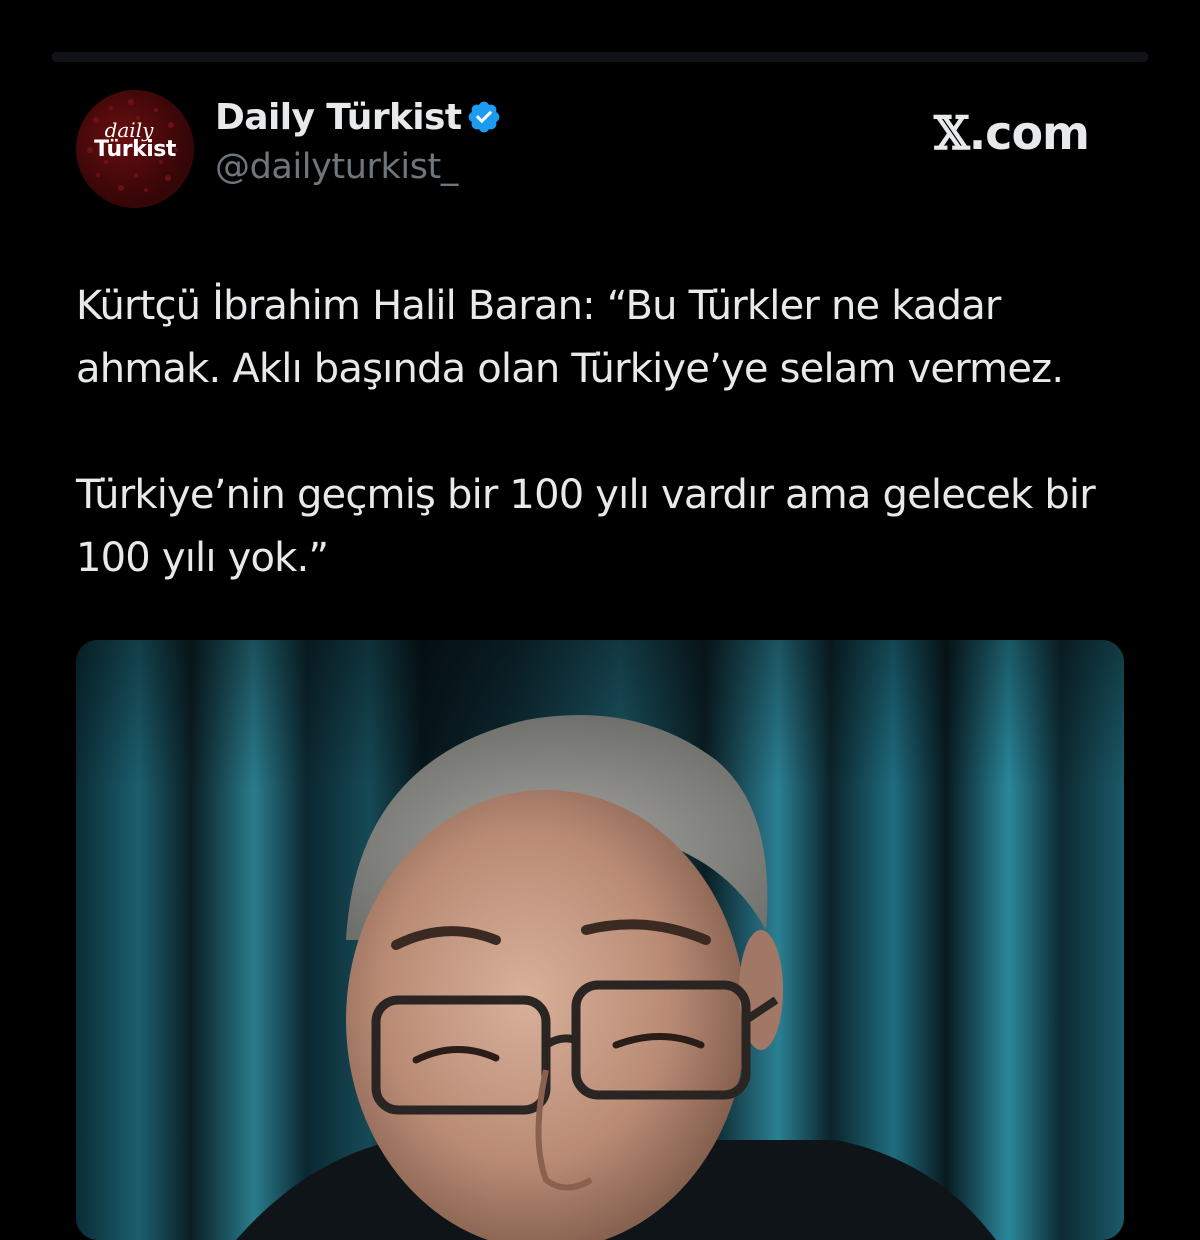 The image size is (1200, 1240). Describe the element at coordinates (336, 167) in the screenshot. I see `author-handle: @dailyturkist_` at that location.